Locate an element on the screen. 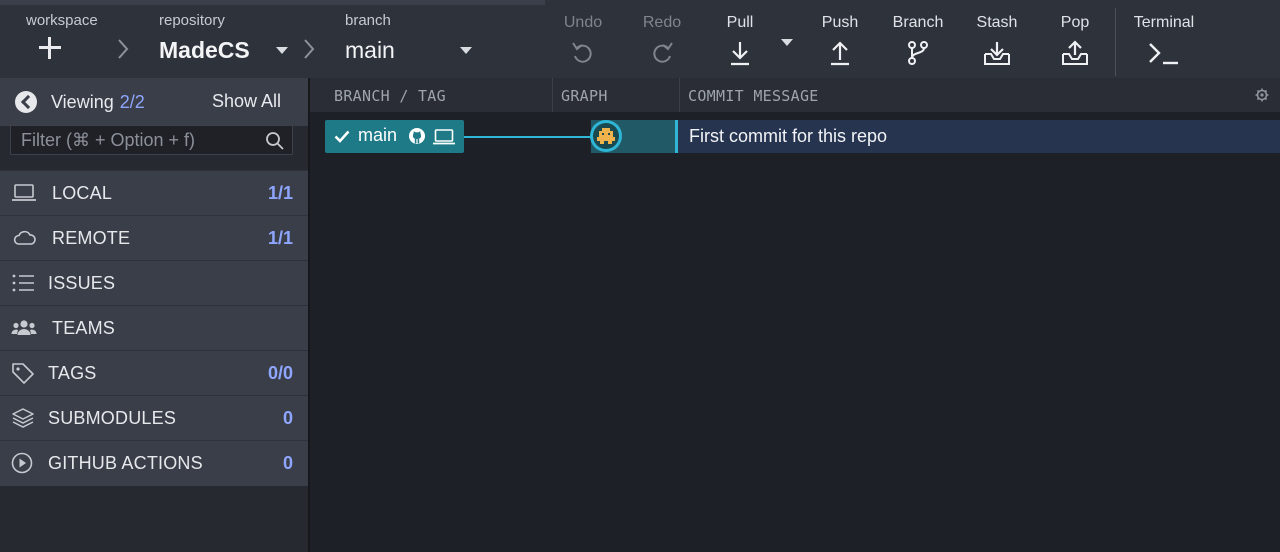 This screenshot has width=1280, height=552. back-arrow-icon is located at coordinates (26, 102).